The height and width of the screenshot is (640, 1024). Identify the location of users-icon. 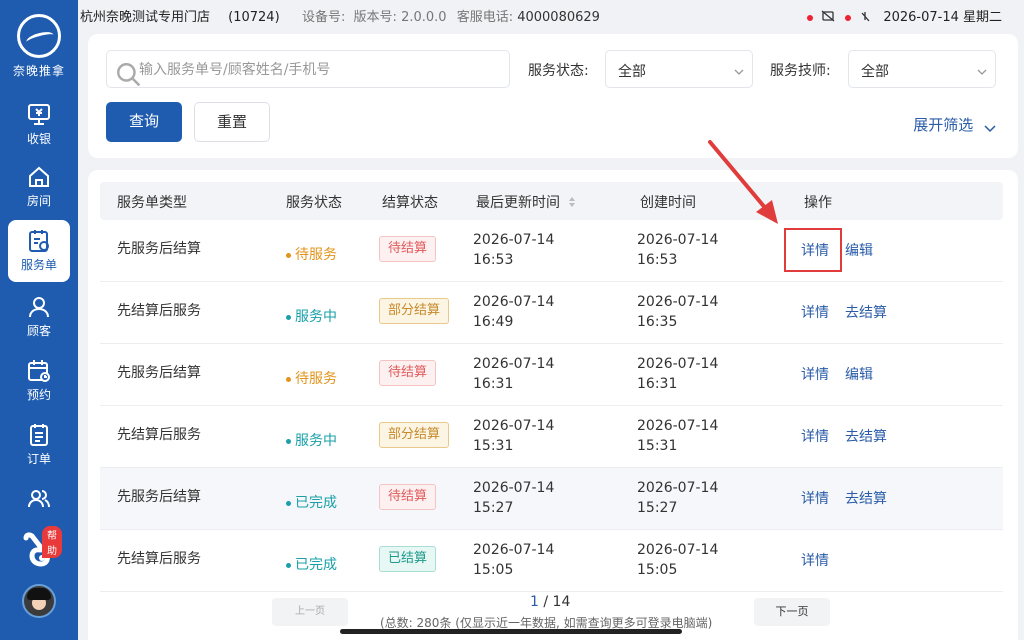
(39, 499).